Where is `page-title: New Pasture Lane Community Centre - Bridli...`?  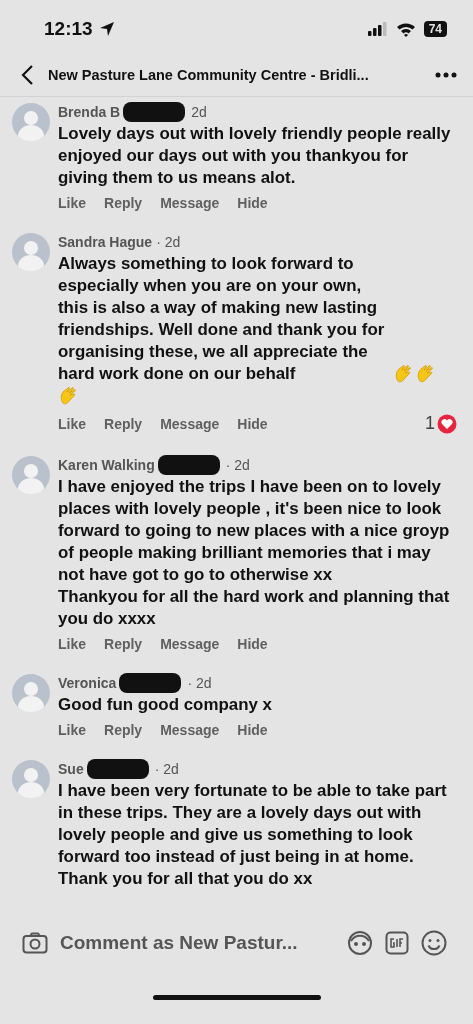
page-title: New Pasture Lane Community Centre - Bridli... is located at coordinates (209, 75).